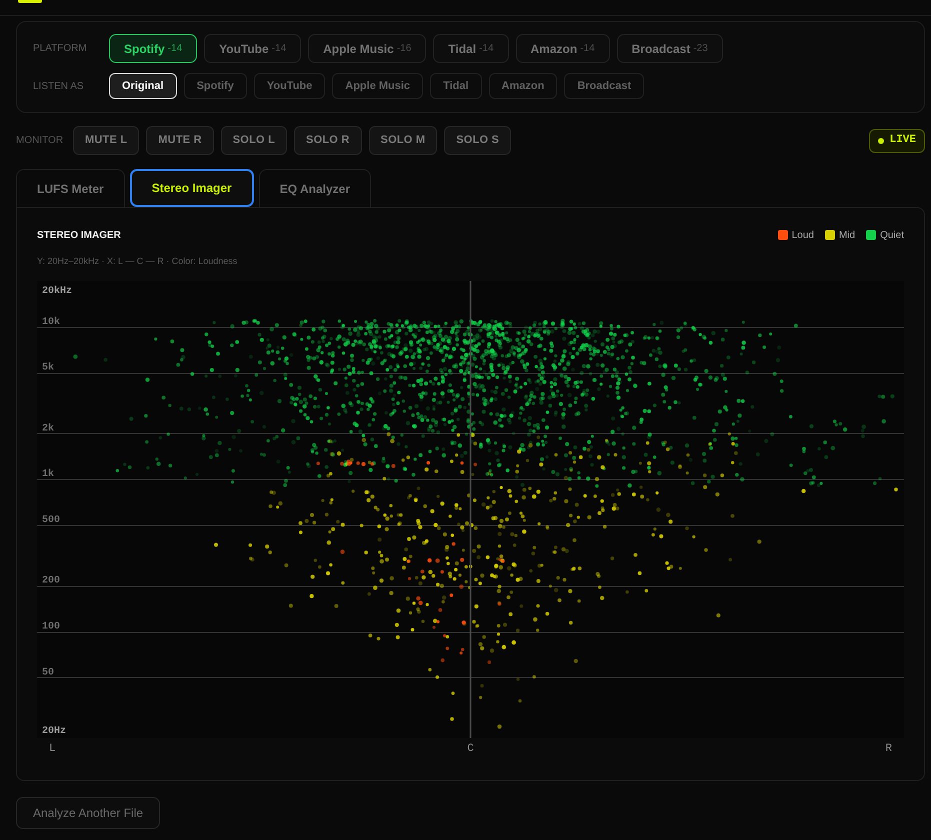 The image size is (931, 840). I want to click on y-axis-label: 2k, so click(48, 428).